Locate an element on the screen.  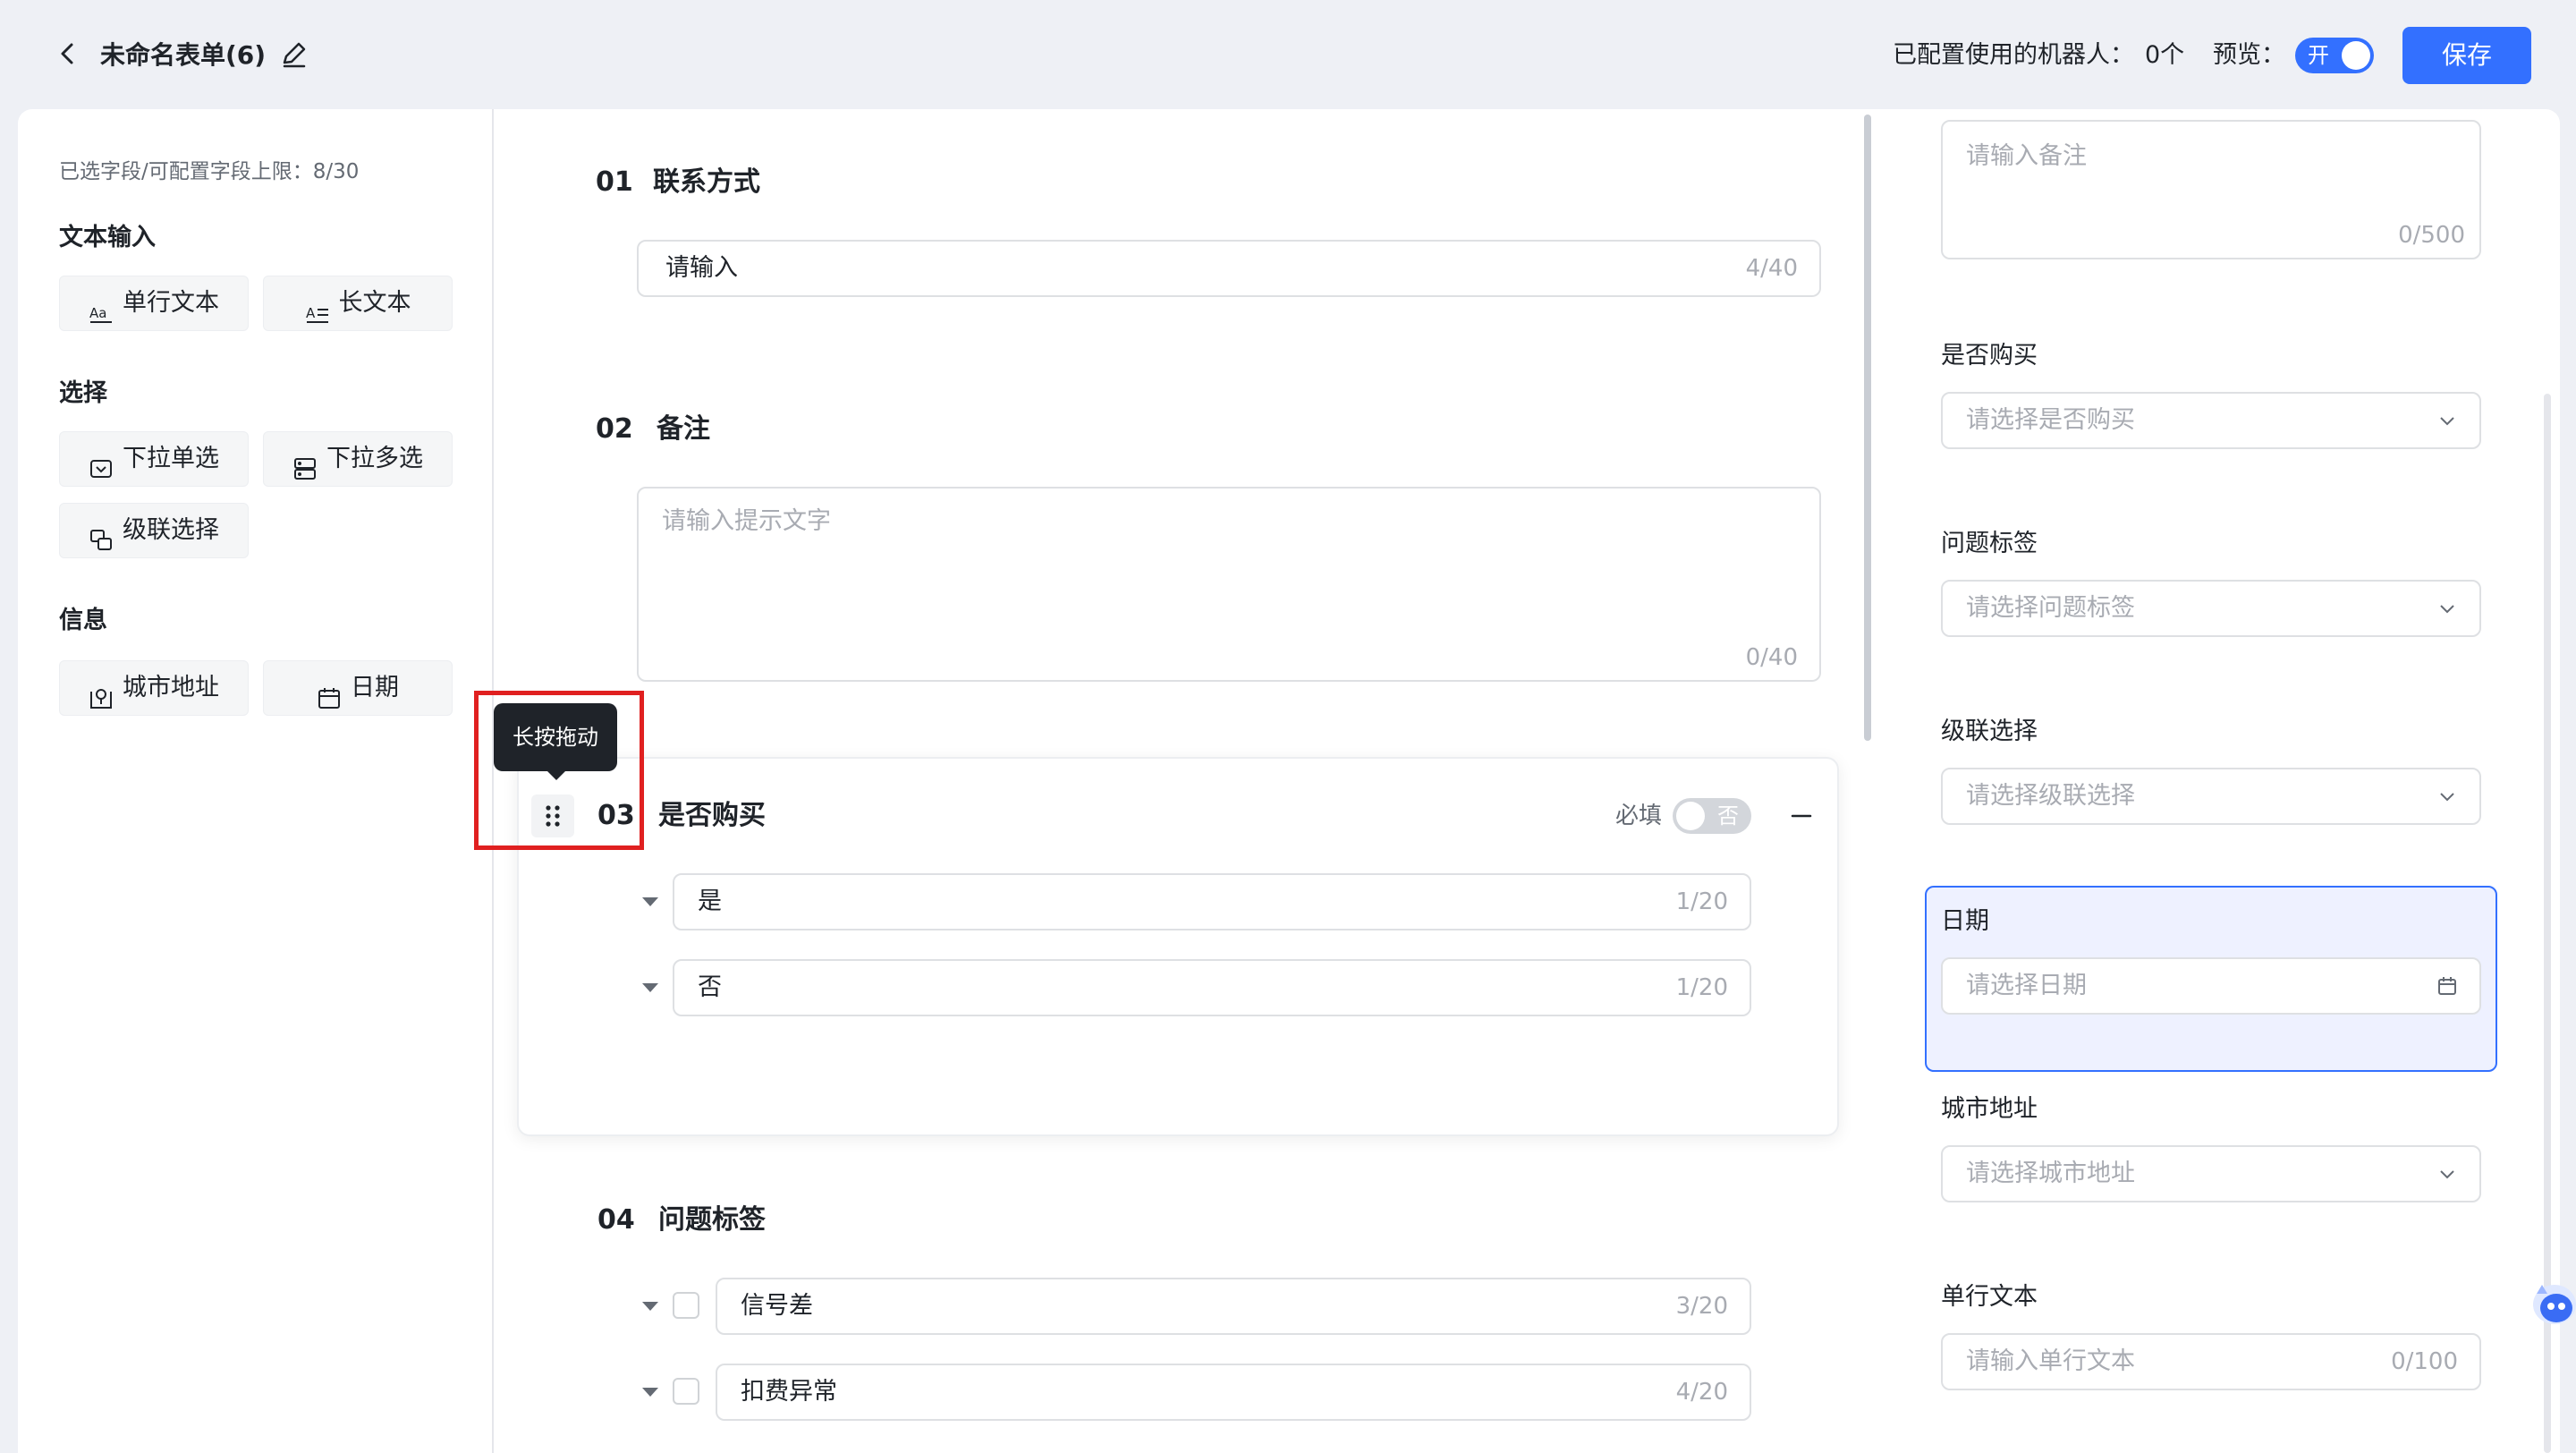
required-toggle: 否 is located at coordinates (1712, 816).